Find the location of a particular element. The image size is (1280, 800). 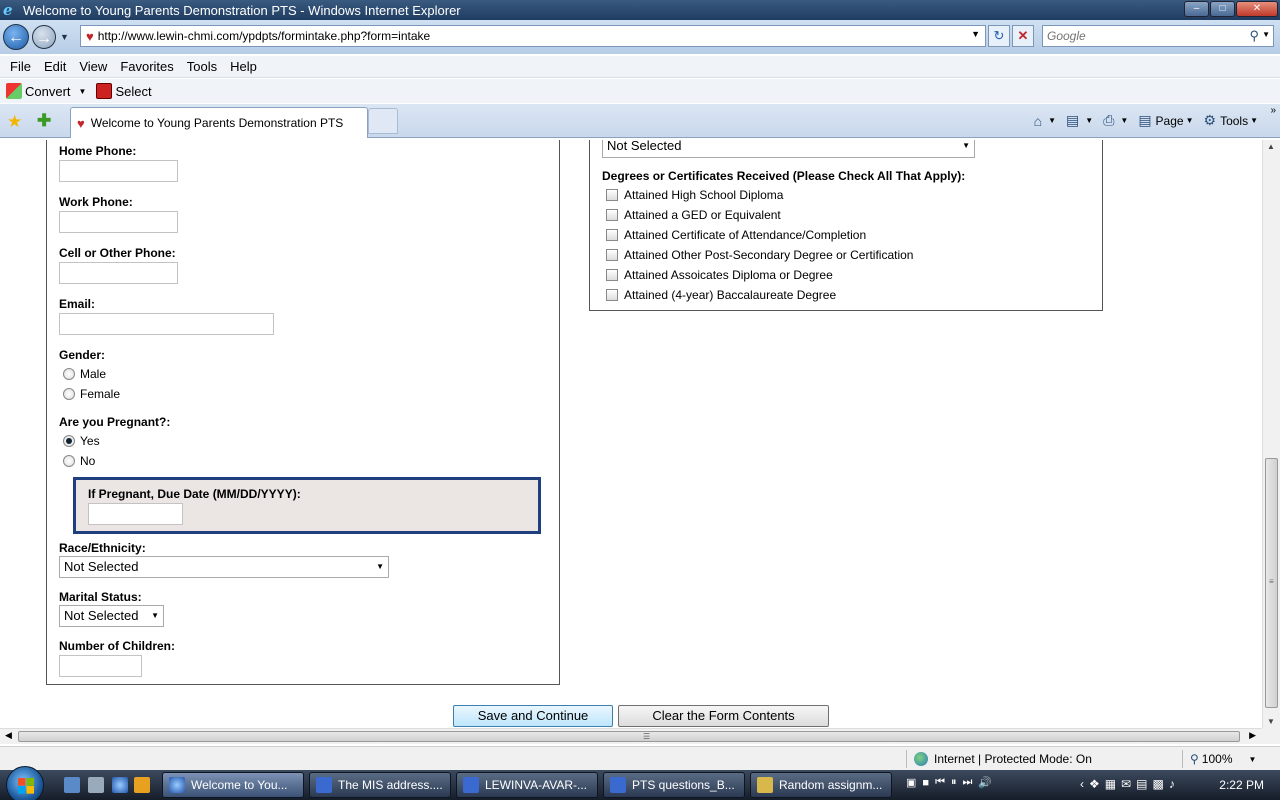

ie-quicklaunch-icon is located at coordinates (120, 785).